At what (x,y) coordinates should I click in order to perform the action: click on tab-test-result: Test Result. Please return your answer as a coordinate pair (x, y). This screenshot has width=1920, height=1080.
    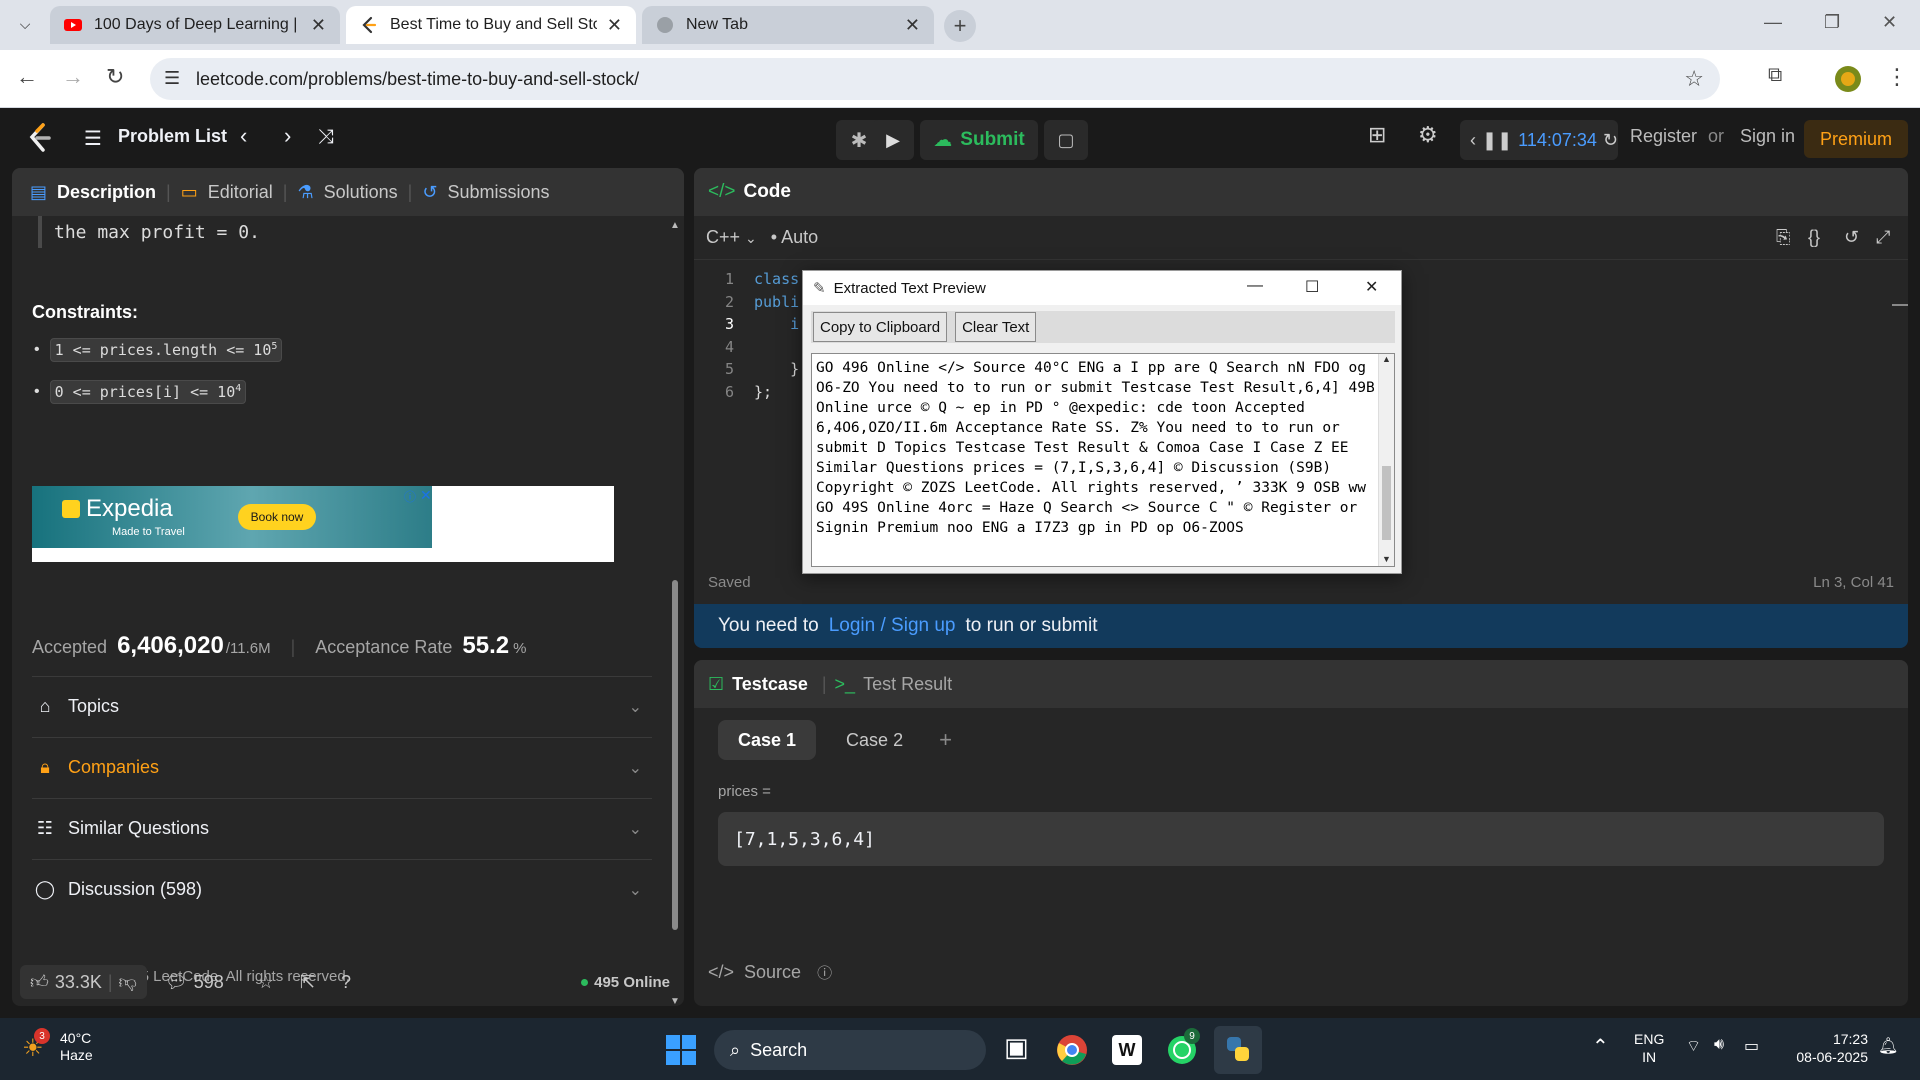
    Looking at the image, I should click on (907, 684).